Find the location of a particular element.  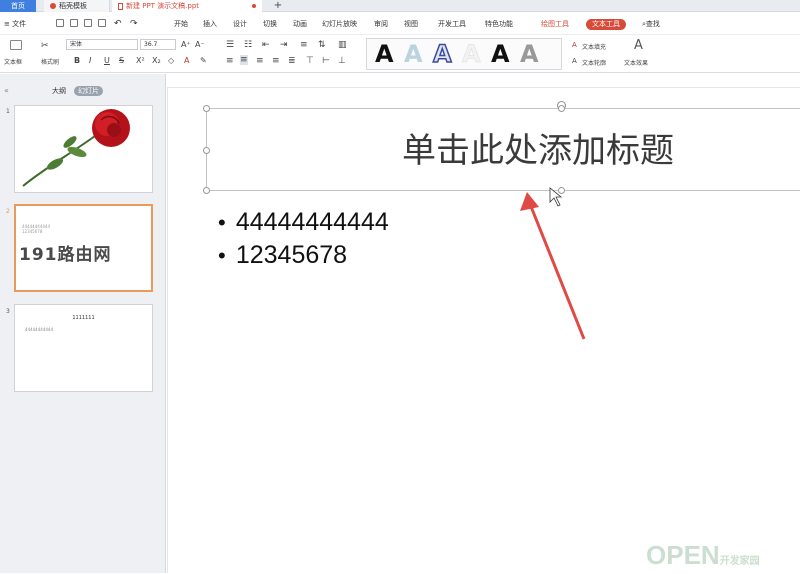

text-effect-button: 文本效果 is located at coordinates (636, 62).